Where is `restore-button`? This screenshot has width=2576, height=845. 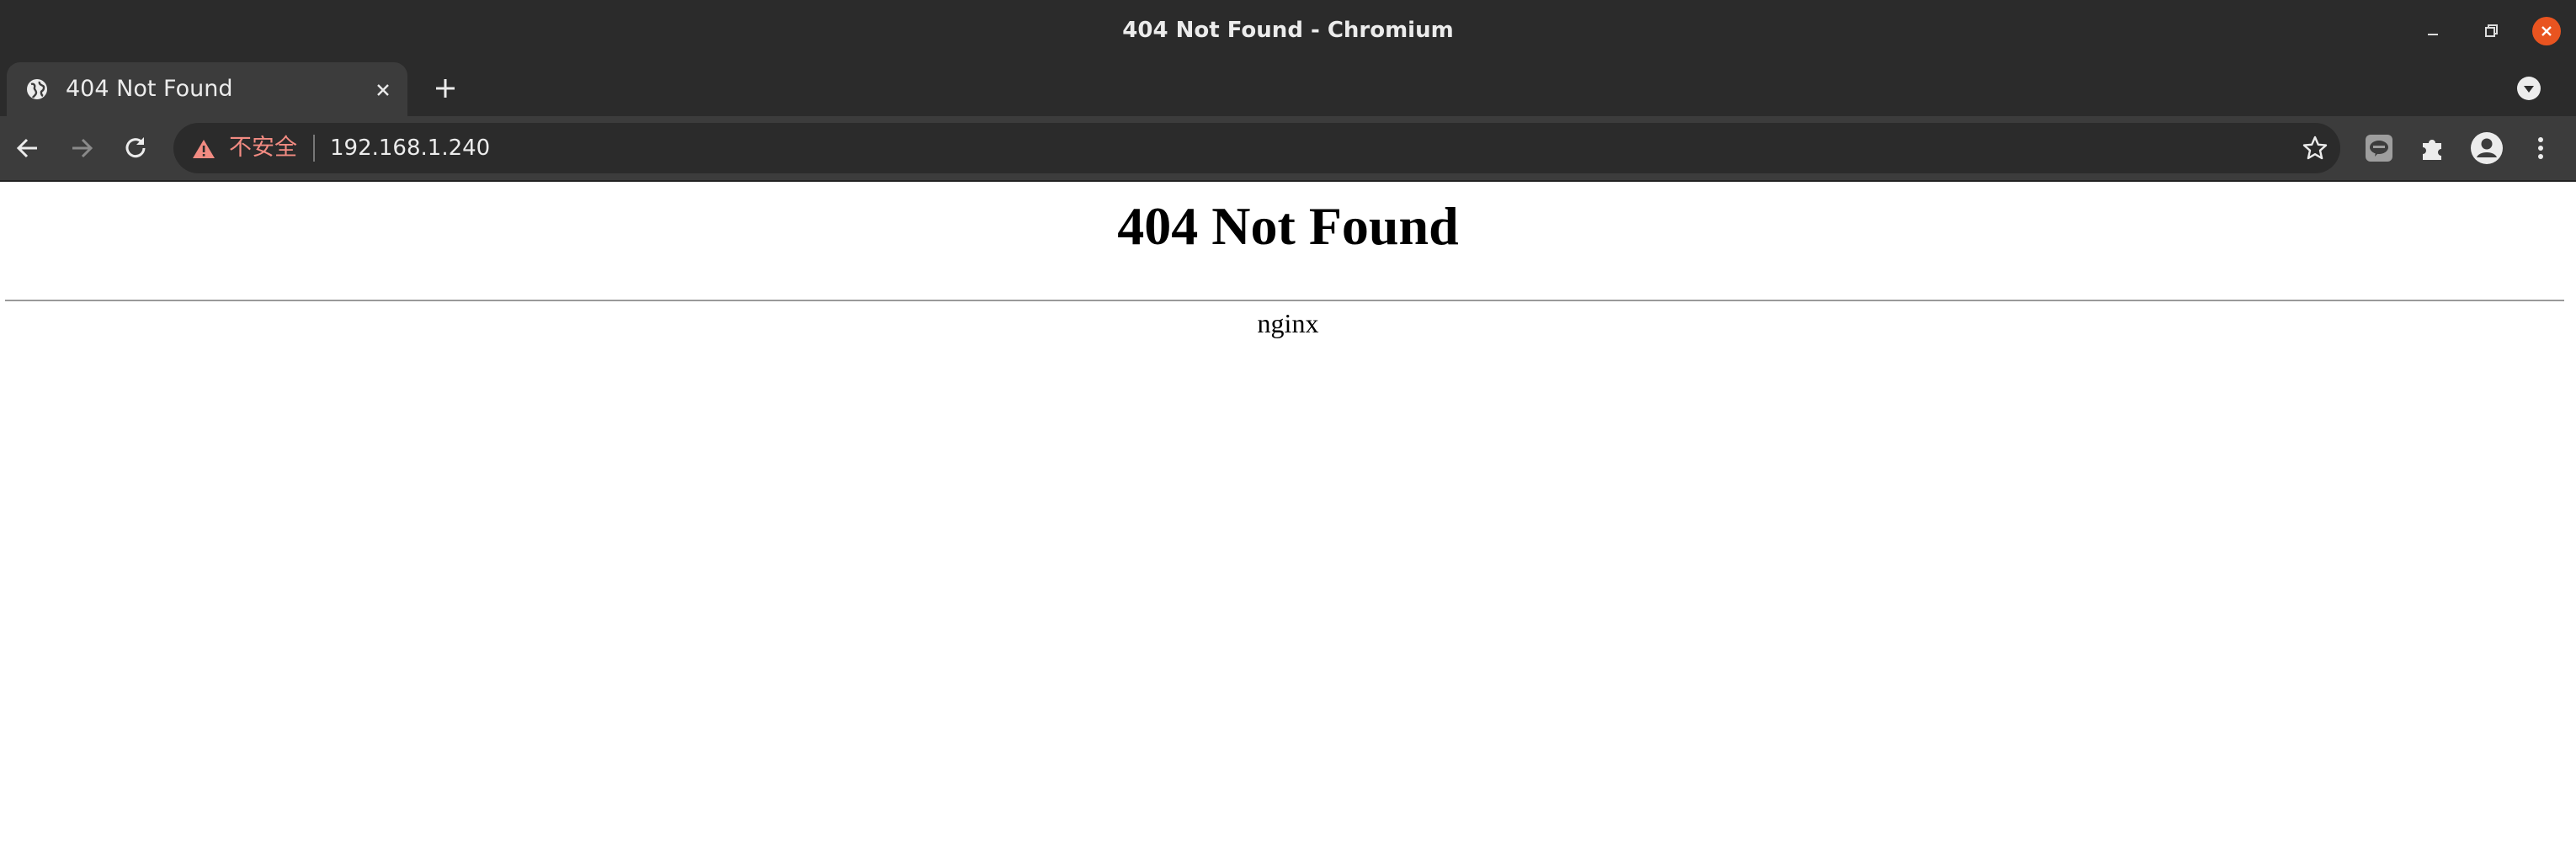
restore-button is located at coordinates (2491, 31).